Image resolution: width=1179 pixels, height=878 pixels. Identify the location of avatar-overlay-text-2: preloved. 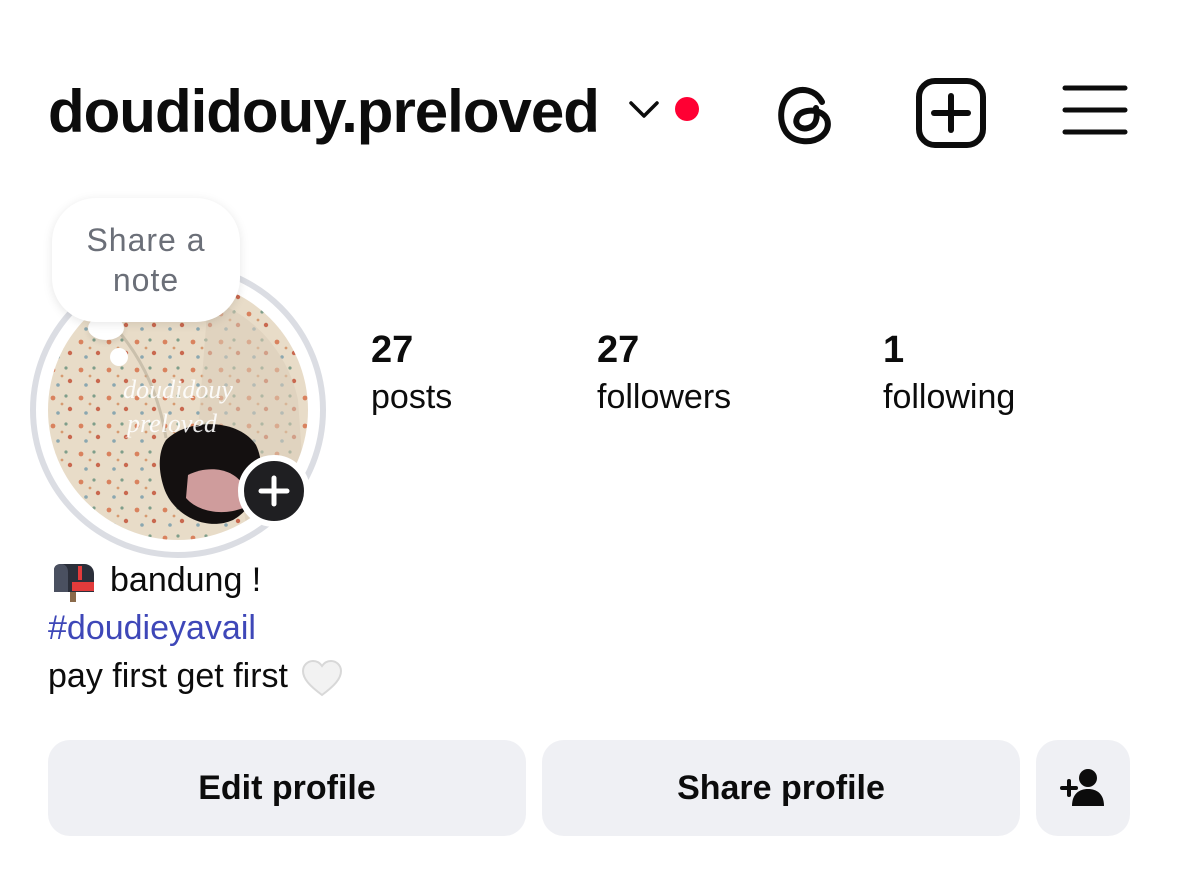
(171, 423).